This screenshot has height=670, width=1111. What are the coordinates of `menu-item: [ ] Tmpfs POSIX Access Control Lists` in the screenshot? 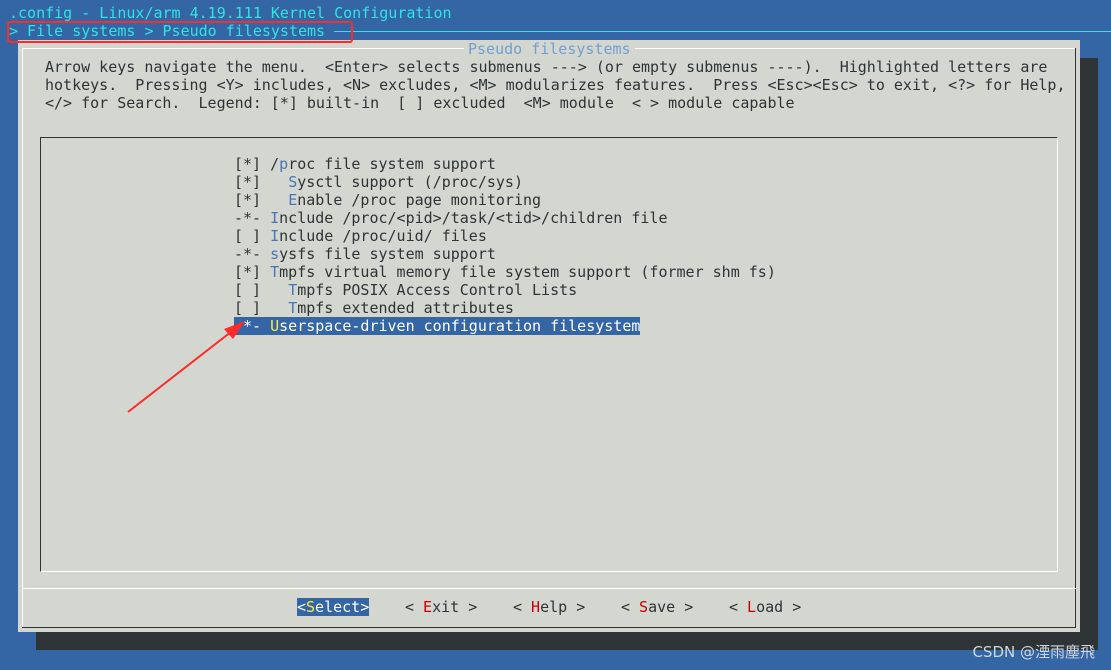 It's located at (405, 290).